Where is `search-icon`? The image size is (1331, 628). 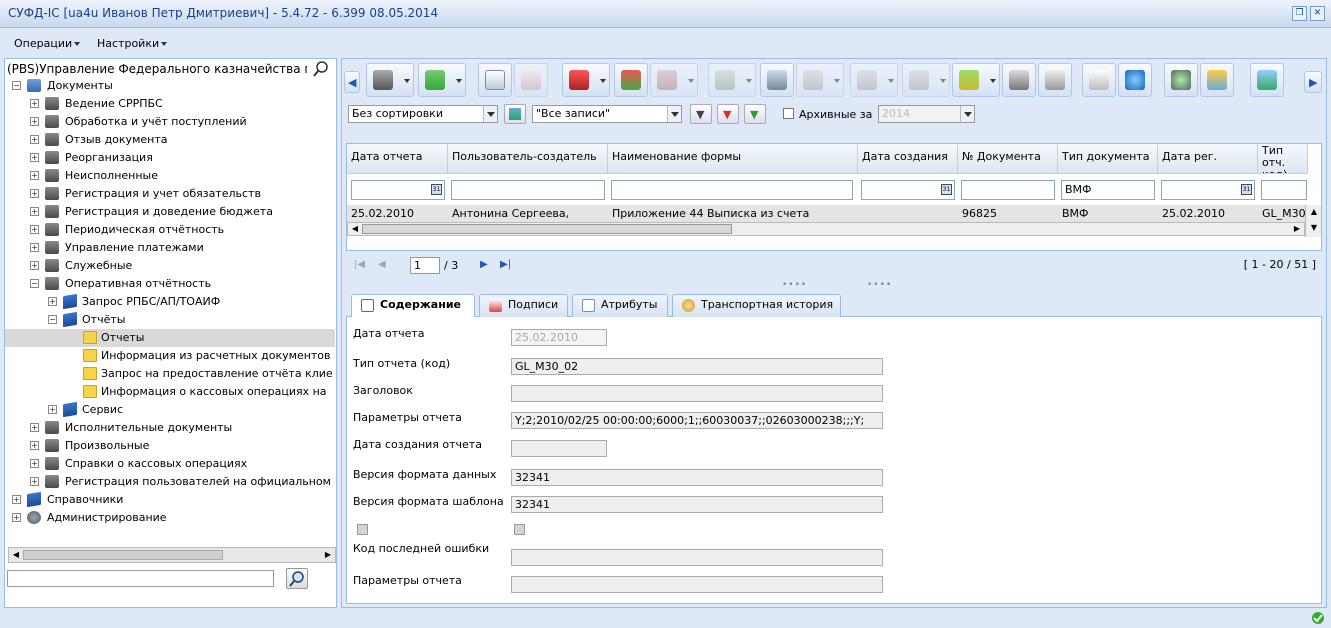
search-icon is located at coordinates (321, 69).